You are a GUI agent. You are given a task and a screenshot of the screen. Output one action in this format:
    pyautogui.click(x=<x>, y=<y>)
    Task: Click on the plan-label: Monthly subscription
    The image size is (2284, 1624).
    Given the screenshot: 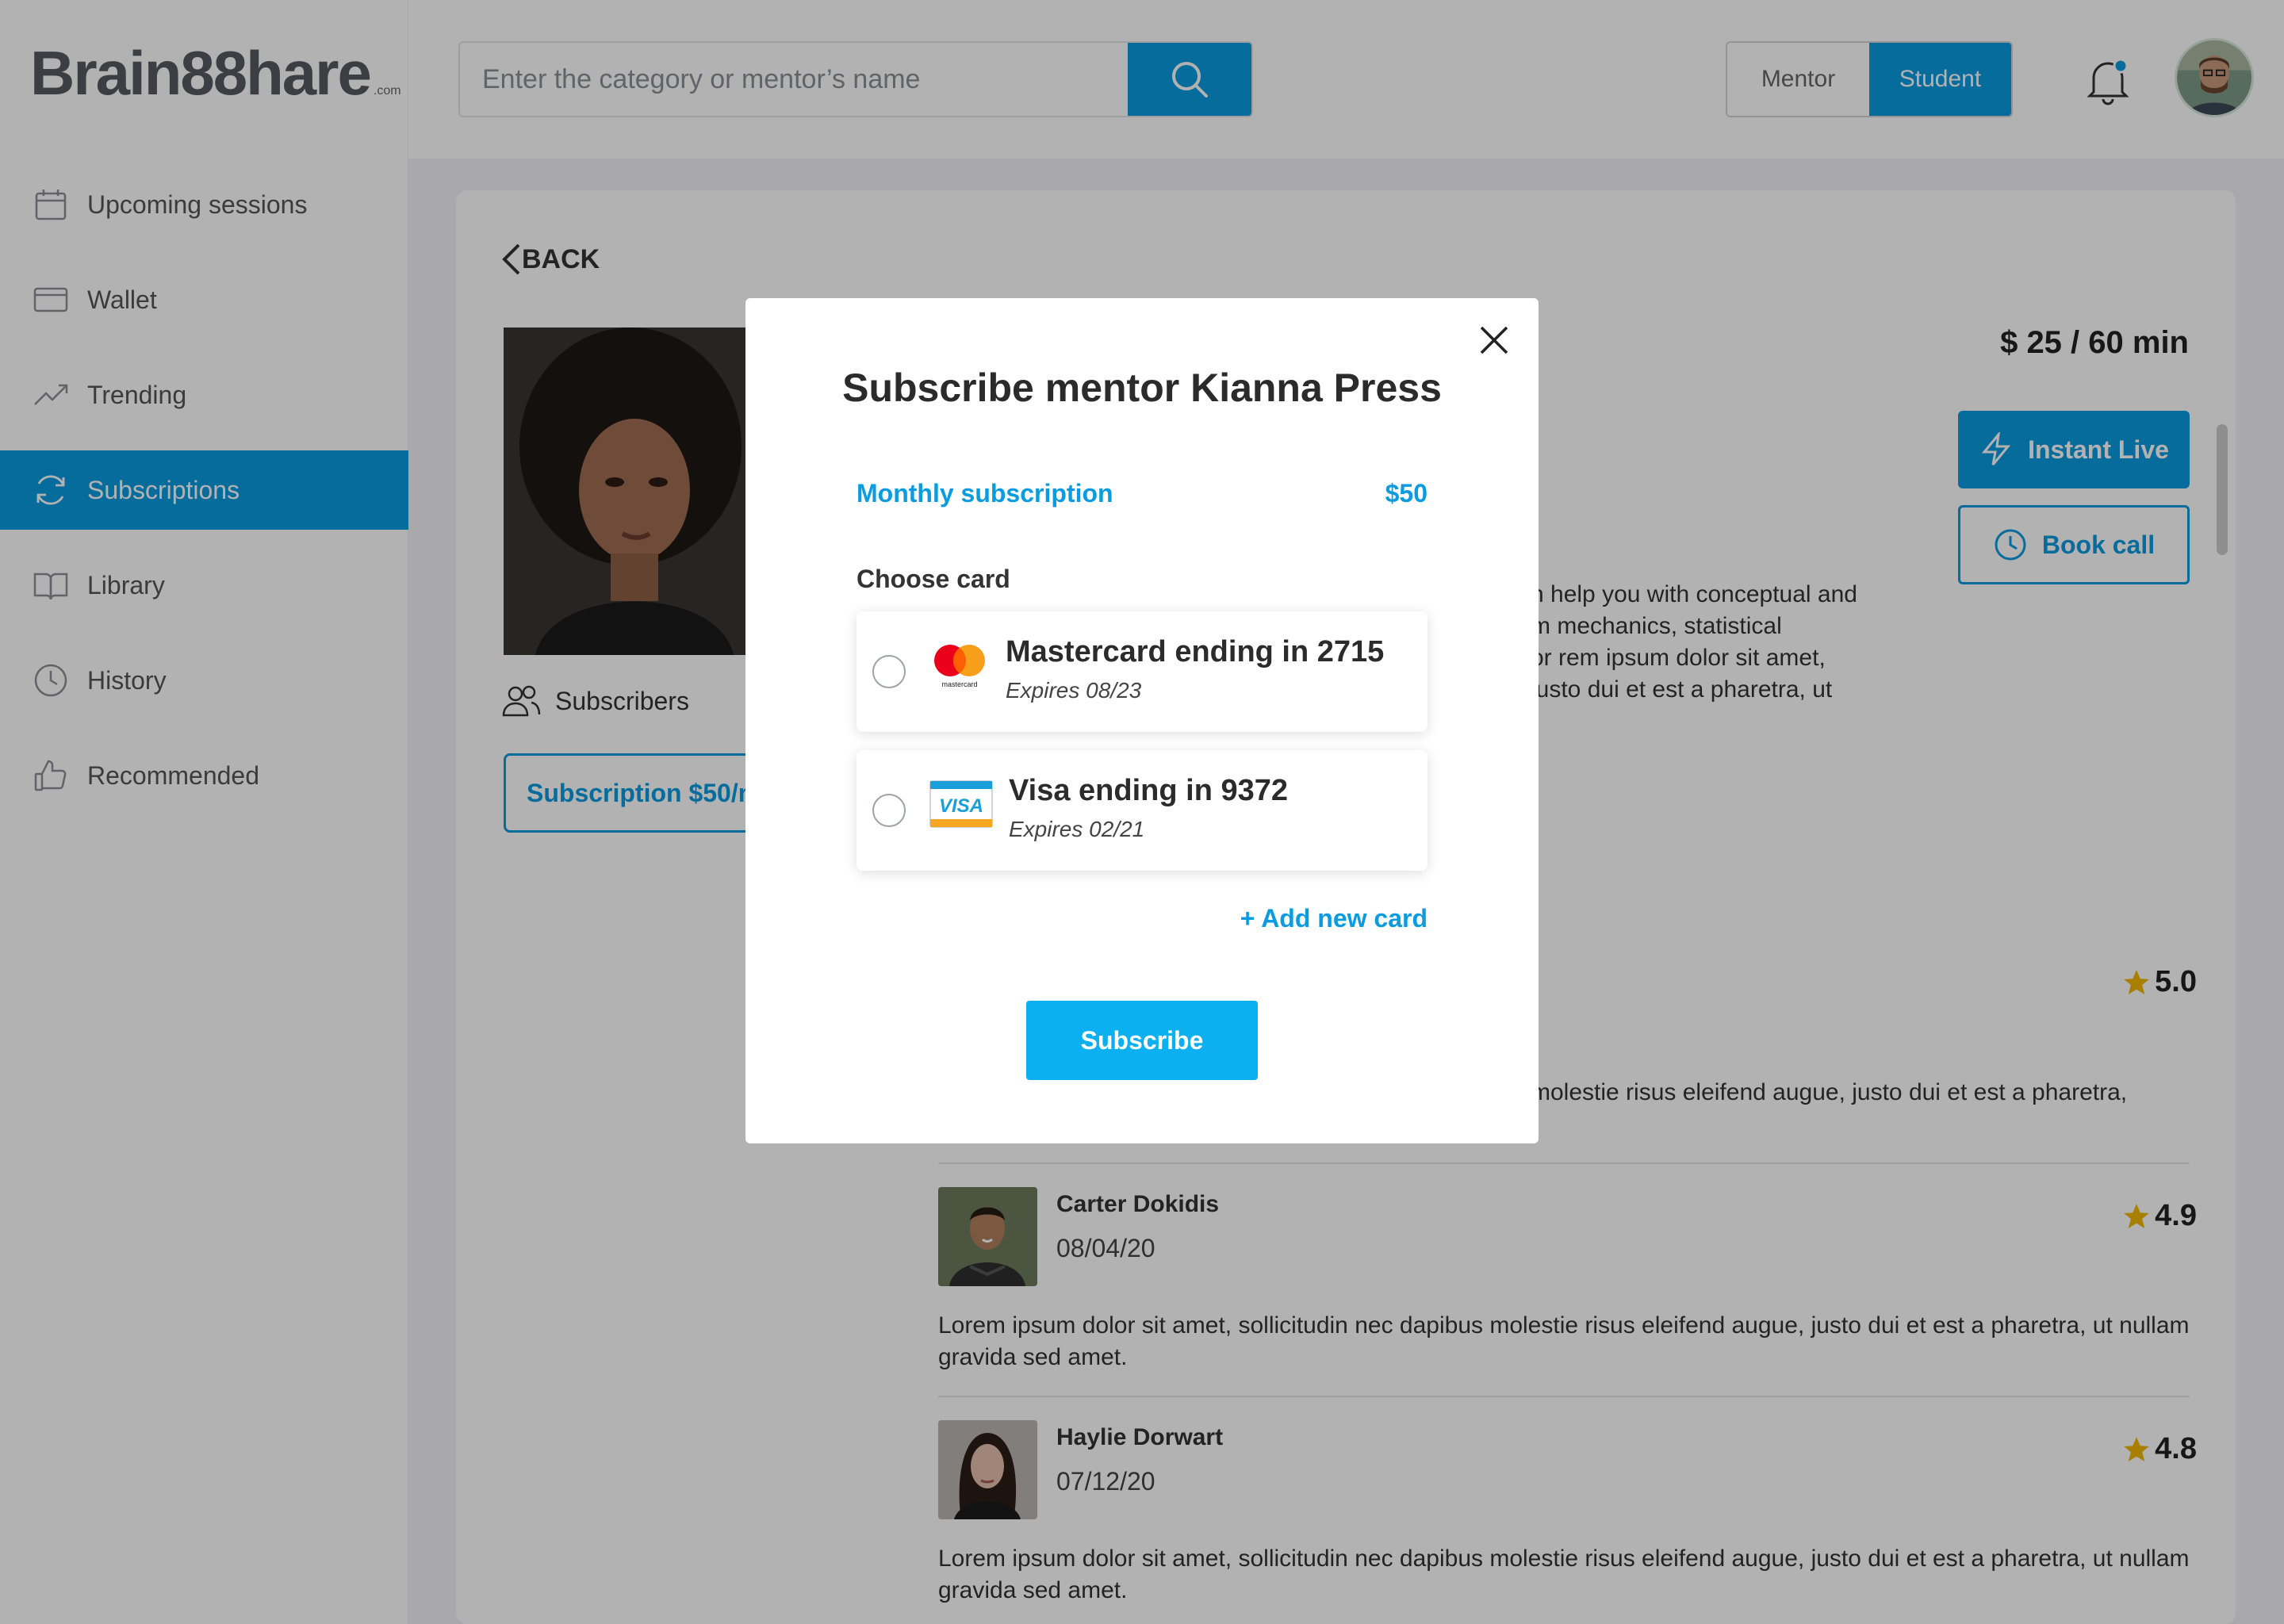 What is the action you would take?
    pyautogui.click(x=984, y=493)
    